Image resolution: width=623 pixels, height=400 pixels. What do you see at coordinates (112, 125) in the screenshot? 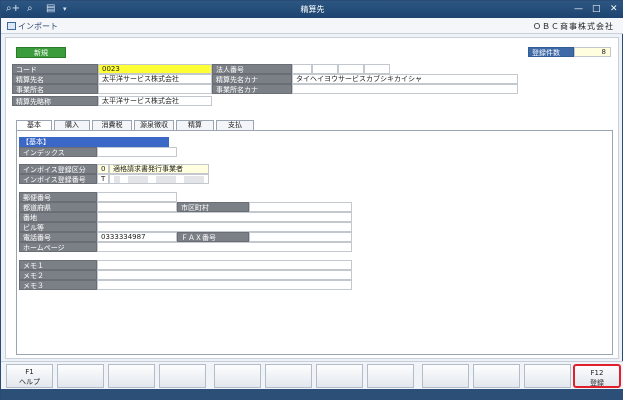
I see `tab-consumption-tax: 消費税` at bounding box center [112, 125].